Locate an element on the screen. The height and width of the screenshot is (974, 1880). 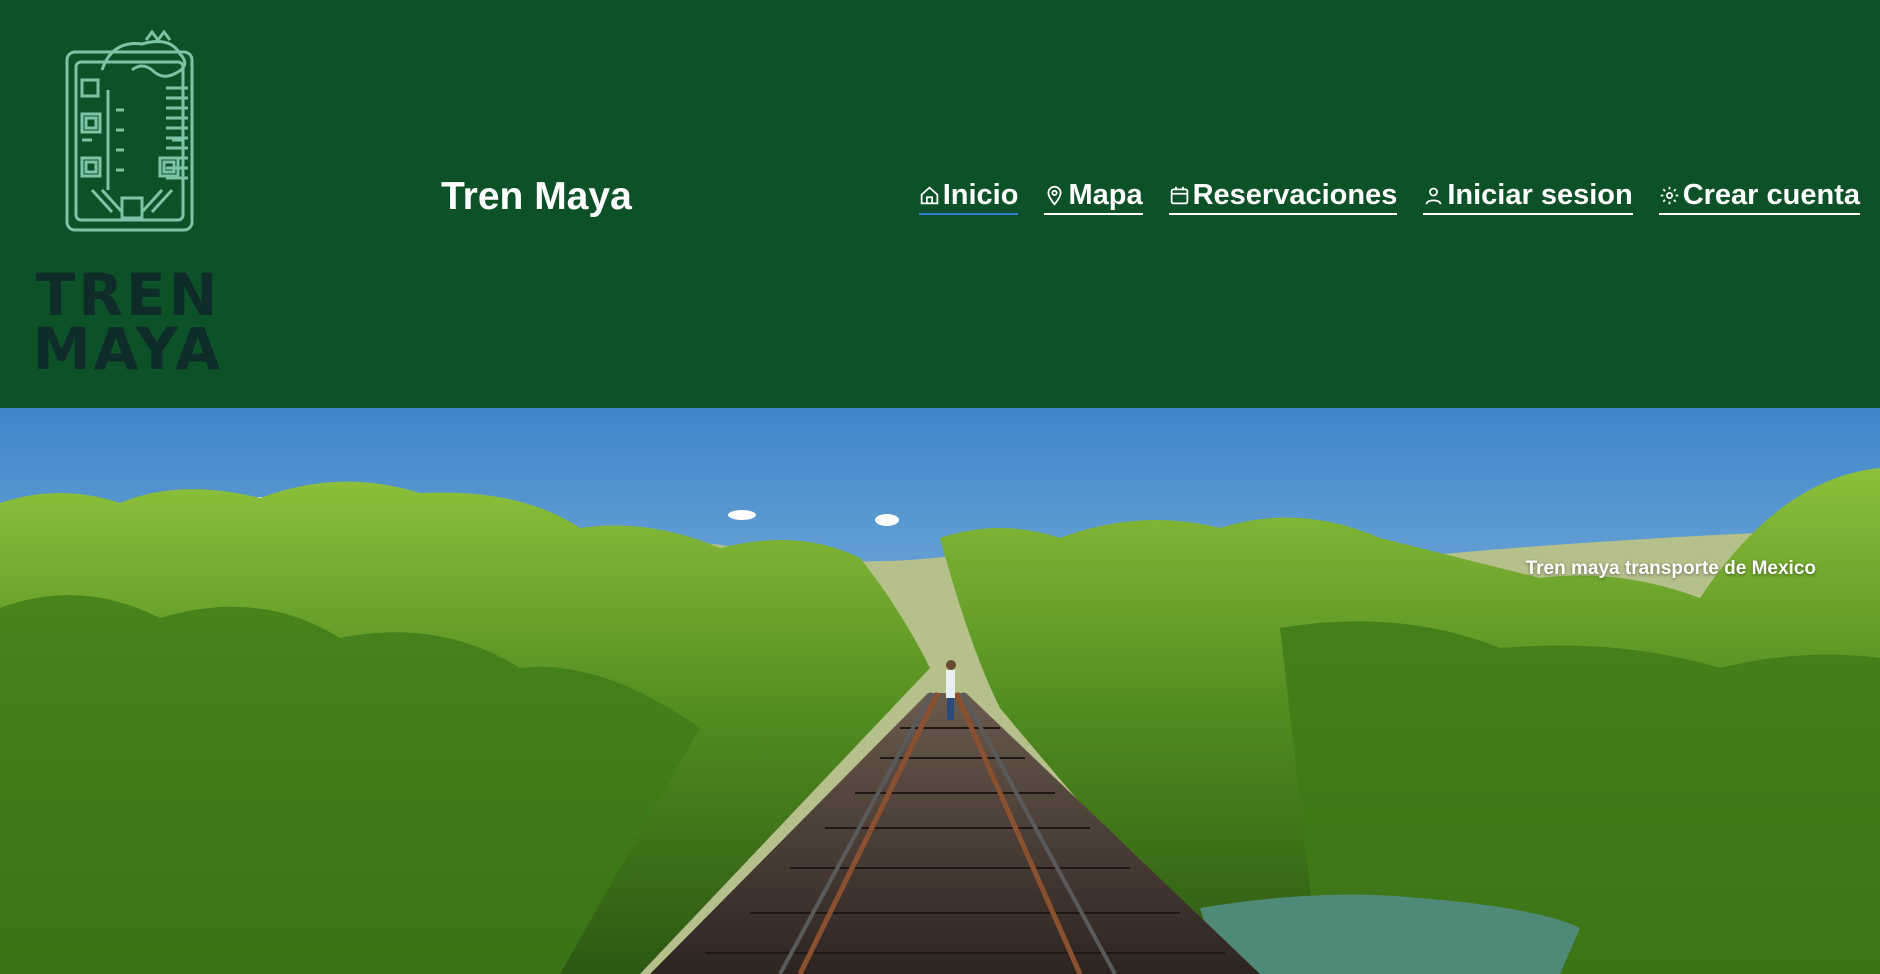
nav-label: Inicio is located at coordinates (980, 195).